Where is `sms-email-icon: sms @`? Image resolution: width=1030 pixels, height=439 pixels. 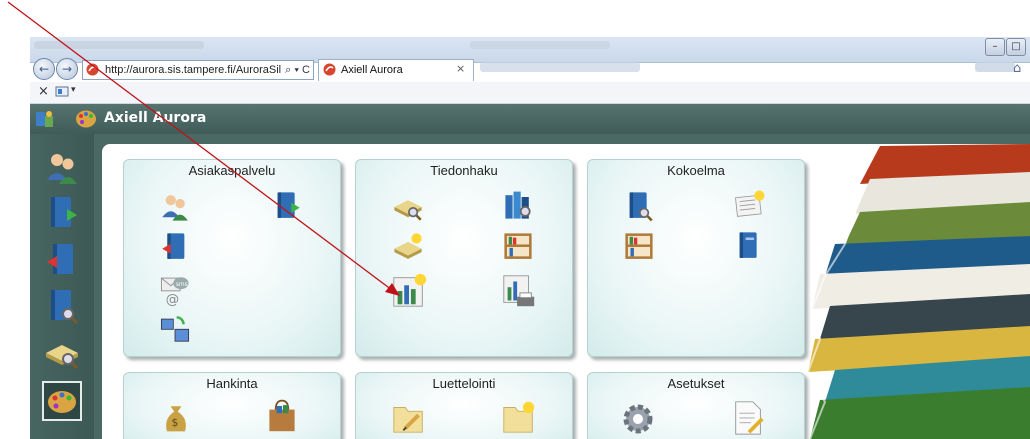 sms-email-icon: sms @ is located at coordinates (175, 290).